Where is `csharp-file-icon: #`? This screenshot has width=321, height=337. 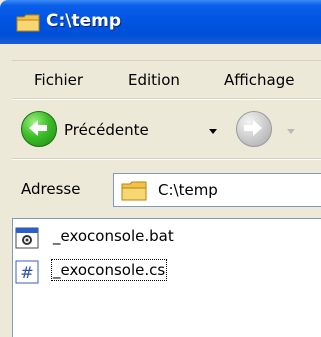
csharp-file-icon: # is located at coordinates (27, 272).